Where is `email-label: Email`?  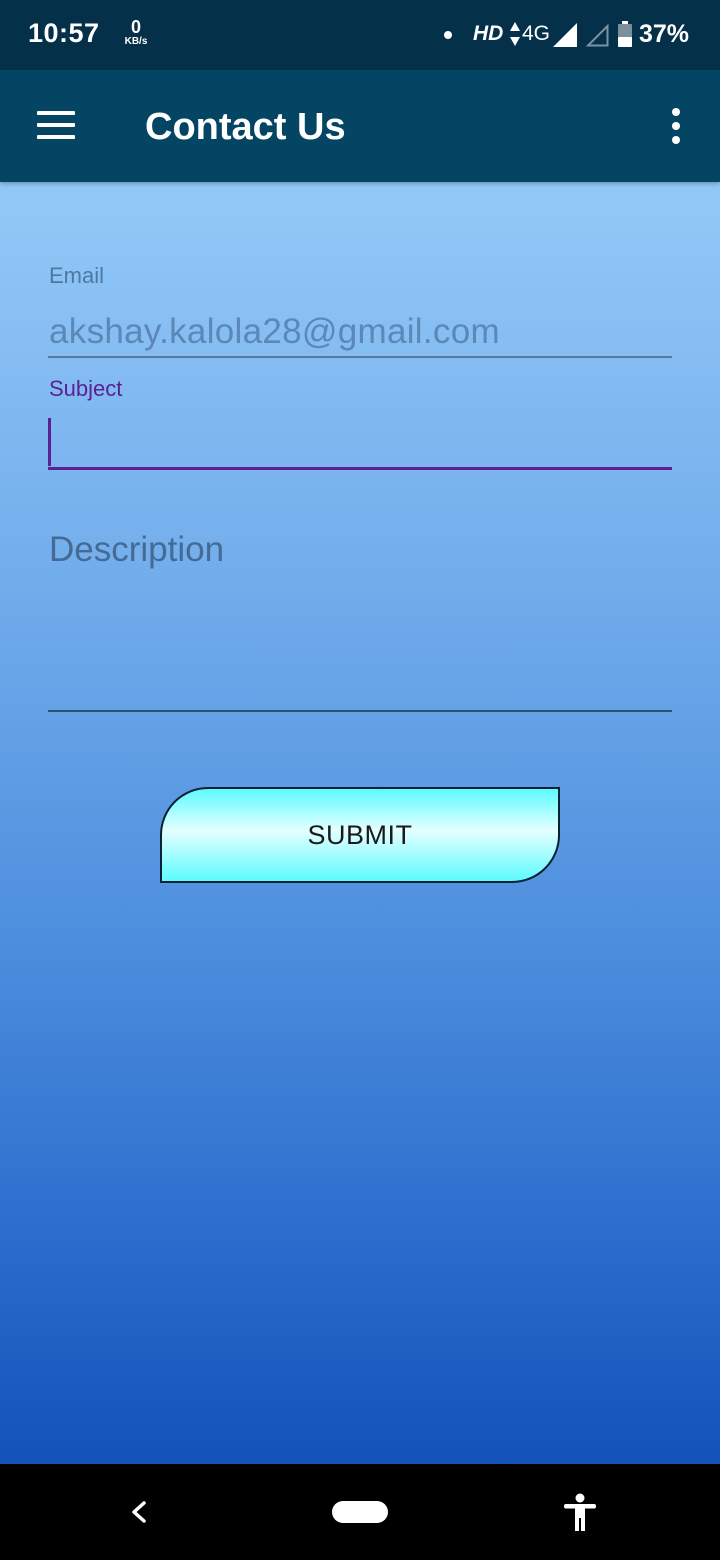
email-label: Email is located at coordinates (77, 275).